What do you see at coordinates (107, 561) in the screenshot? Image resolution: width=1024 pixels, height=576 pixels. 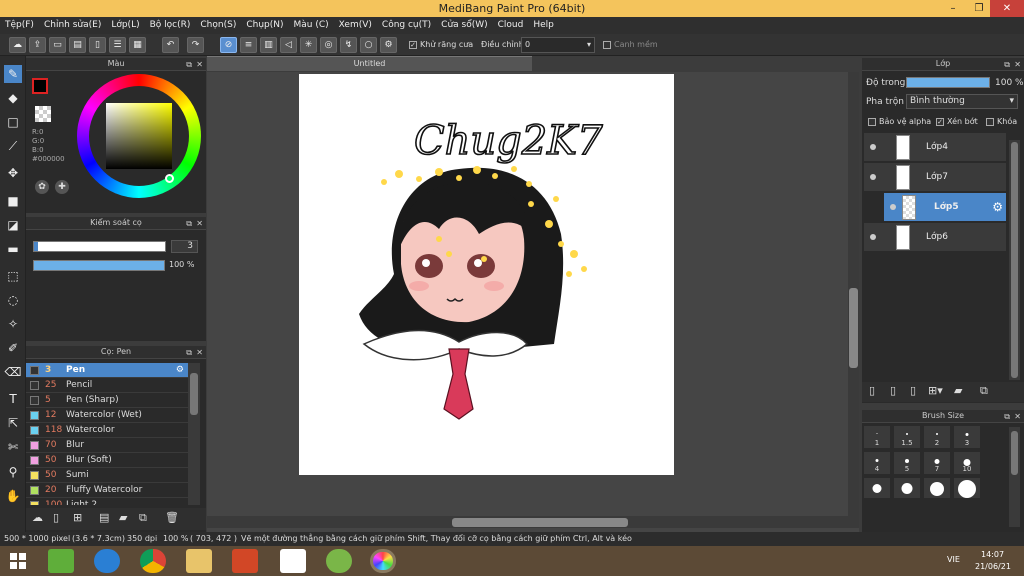 I see `internet-explorer-icon` at bounding box center [107, 561].